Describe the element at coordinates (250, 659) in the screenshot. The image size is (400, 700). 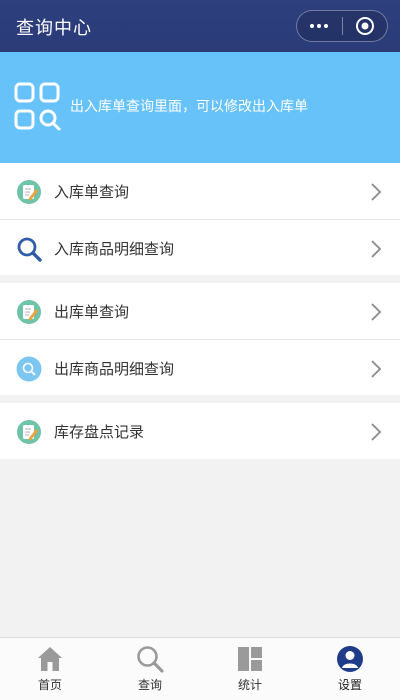
I see `dashboard-icon` at that location.